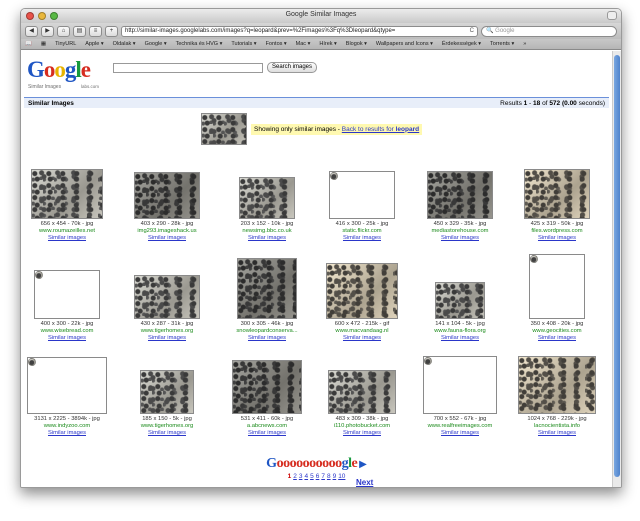  What do you see at coordinates (323, 476) in the screenshot?
I see `page-number-link: 7` at bounding box center [323, 476].